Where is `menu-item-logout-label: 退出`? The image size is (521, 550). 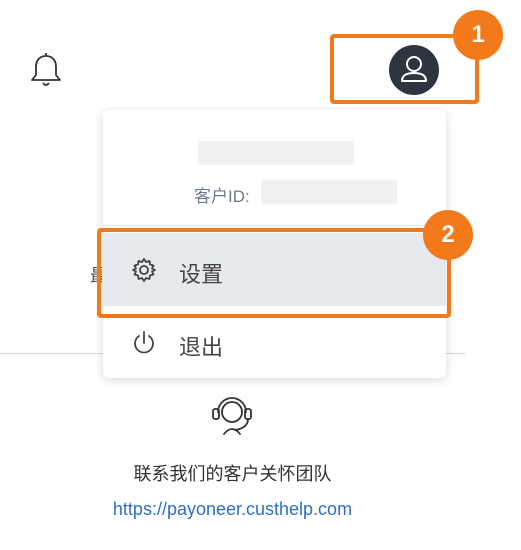
menu-item-logout-label: 退出 is located at coordinates (201, 347).